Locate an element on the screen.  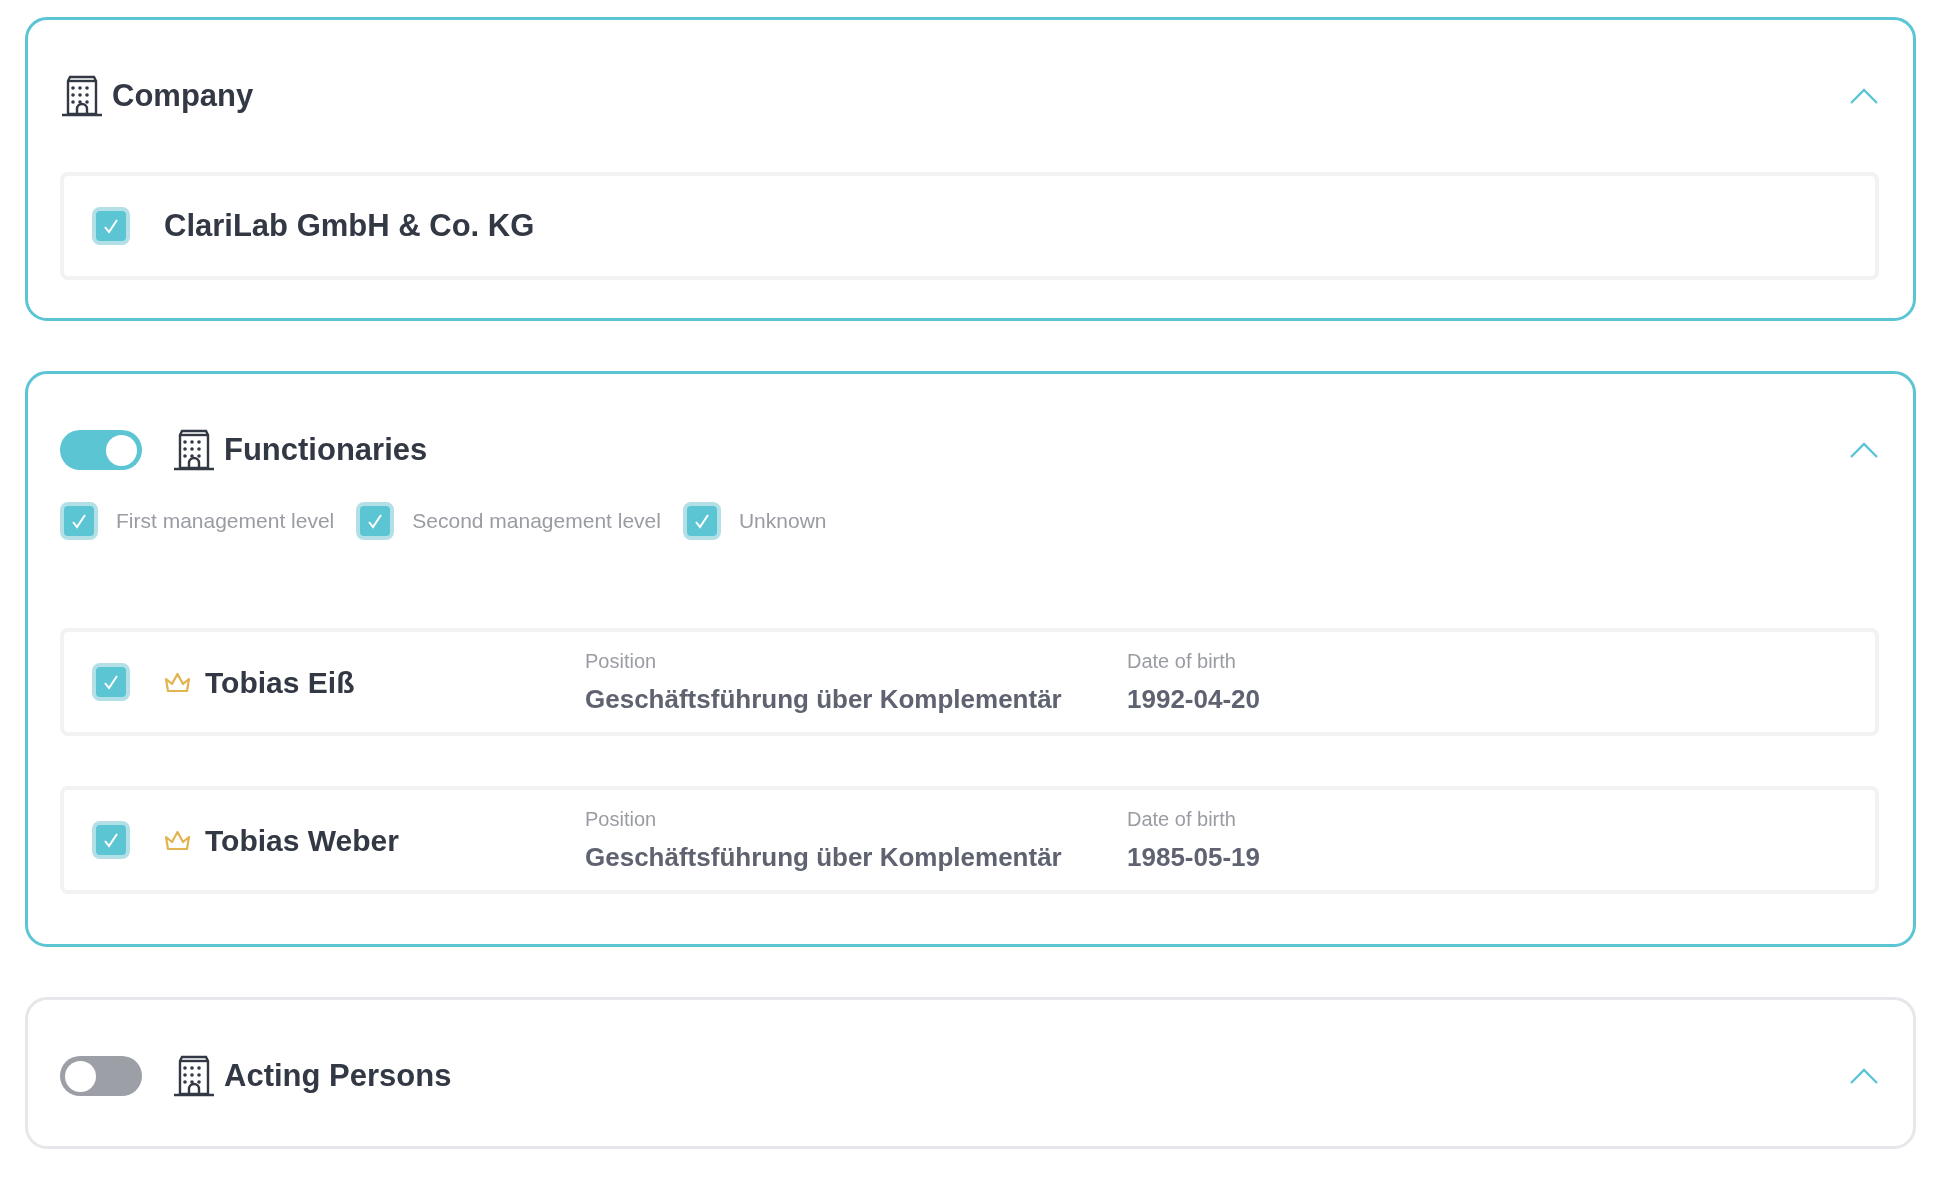
person-name: Tobias Eiß is located at coordinates (280, 682).